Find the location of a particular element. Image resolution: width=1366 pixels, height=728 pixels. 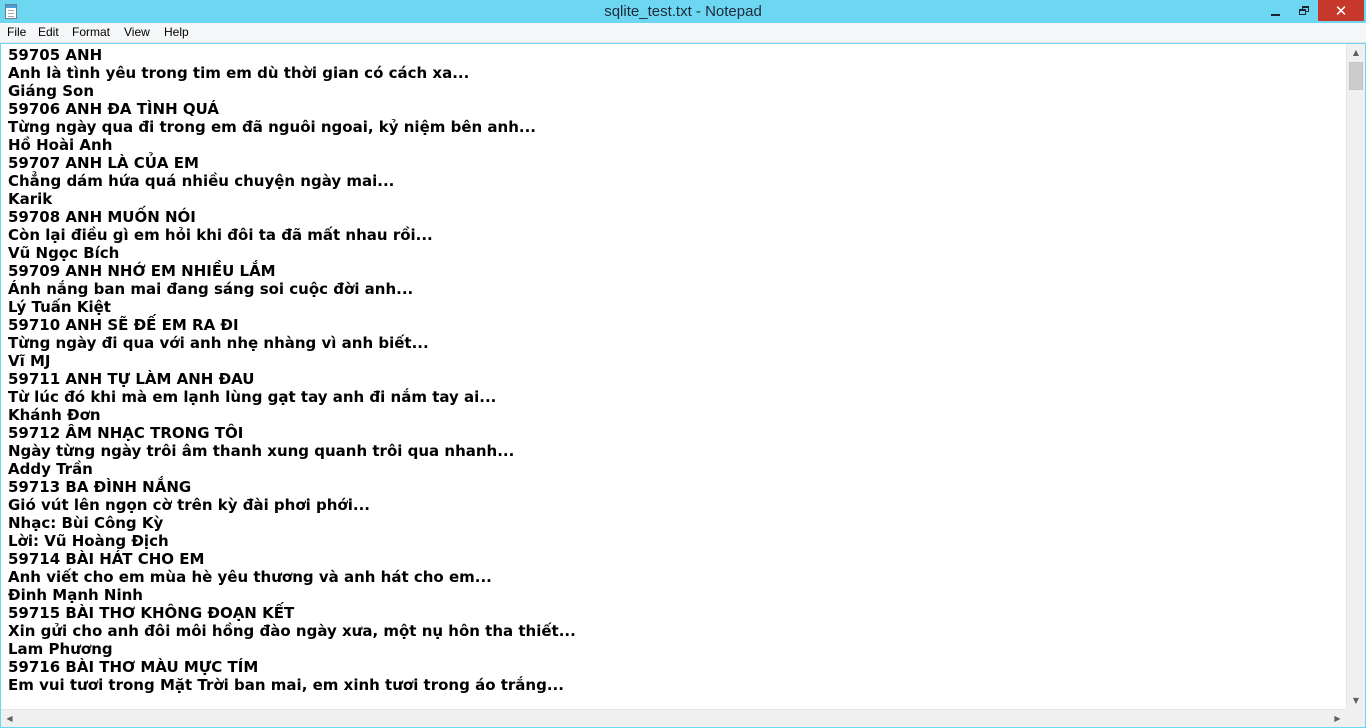

text-line: Lời: Vũ Hoàng Địch is located at coordinates (88, 541).